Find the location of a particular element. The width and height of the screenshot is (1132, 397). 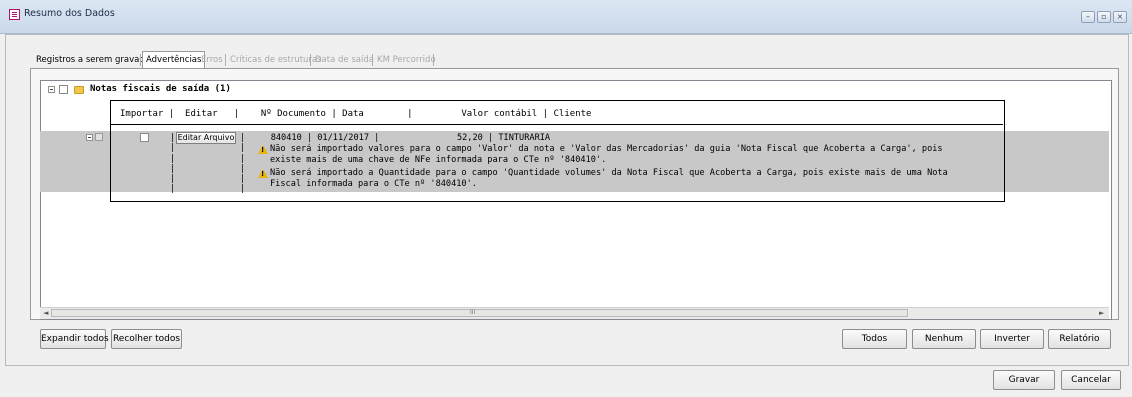

collapse-toggle-icon is located at coordinates (51, 89).